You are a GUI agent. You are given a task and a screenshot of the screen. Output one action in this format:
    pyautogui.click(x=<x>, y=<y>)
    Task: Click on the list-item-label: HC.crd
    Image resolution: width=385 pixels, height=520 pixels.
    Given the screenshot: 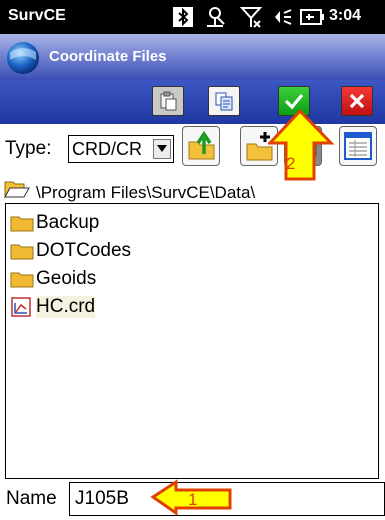 What is the action you would take?
    pyautogui.click(x=66, y=307)
    